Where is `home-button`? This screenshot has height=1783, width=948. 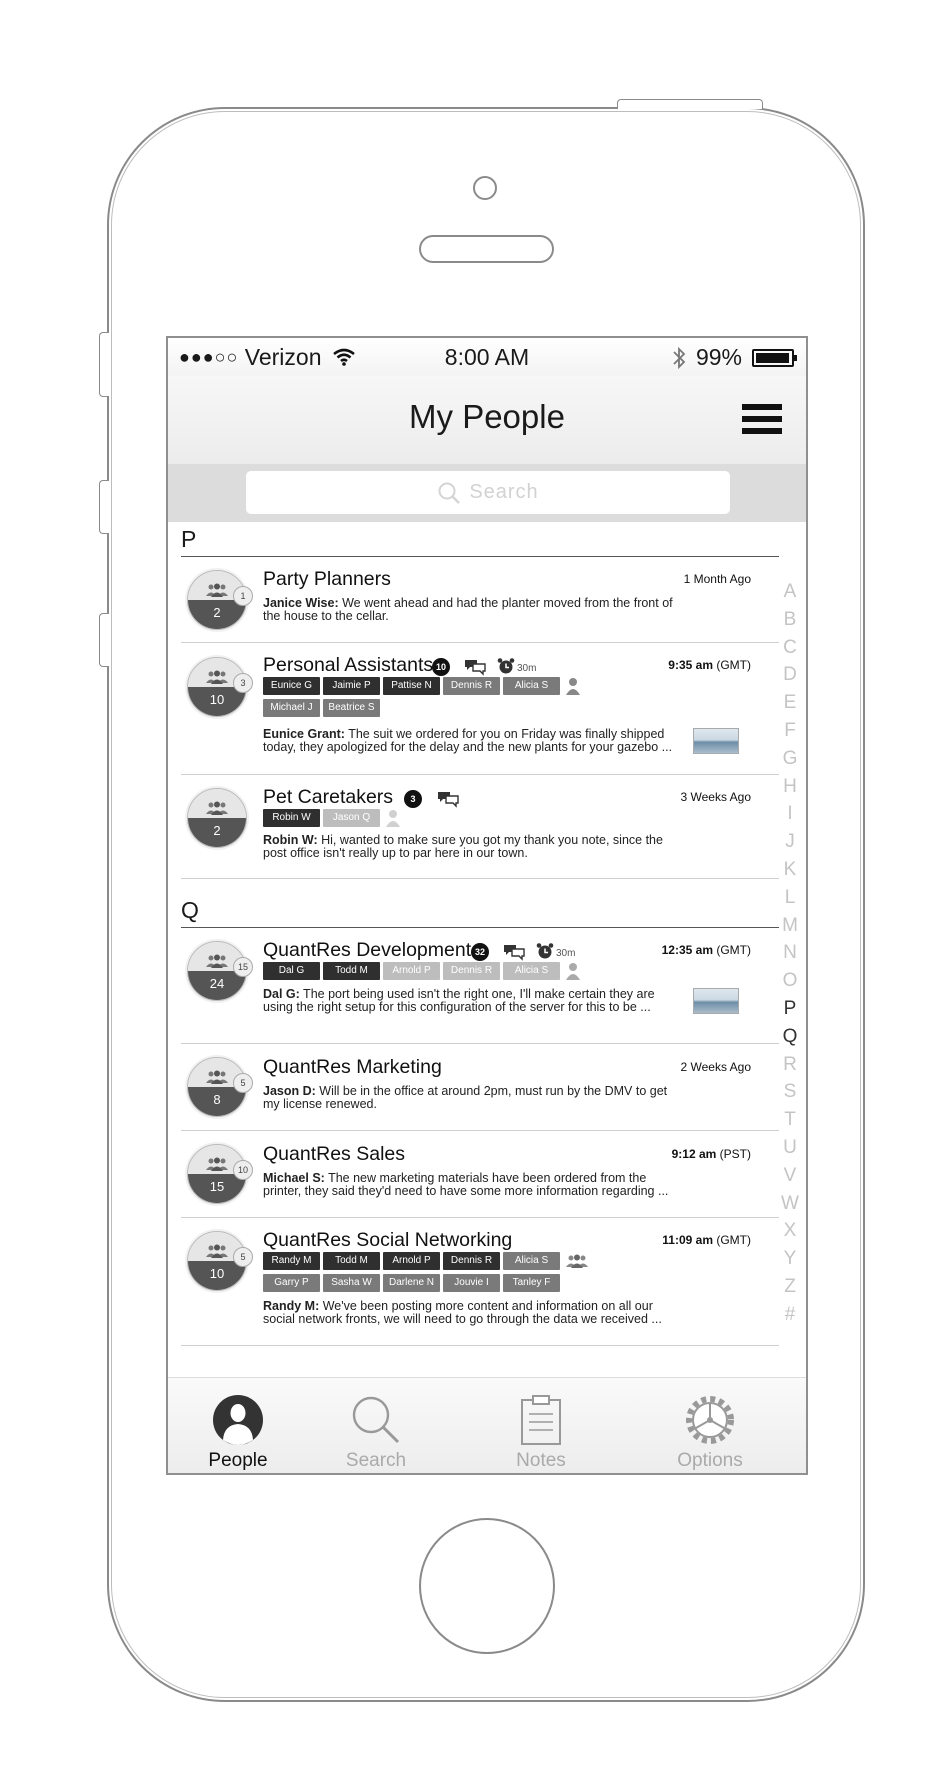 home-button is located at coordinates (487, 1586).